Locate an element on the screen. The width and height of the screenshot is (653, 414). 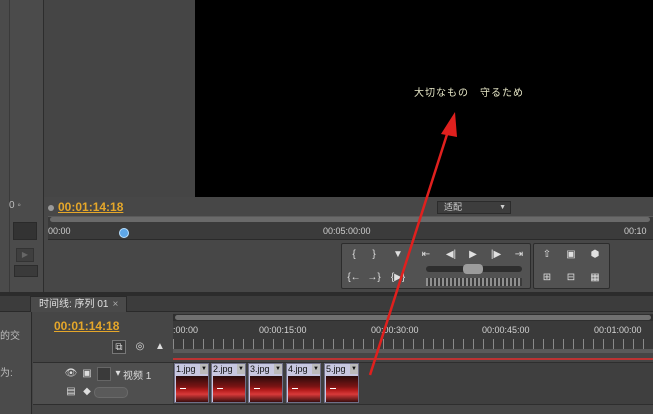
ruler-tick-label: 00:00 is located at coordinates (59, 231).